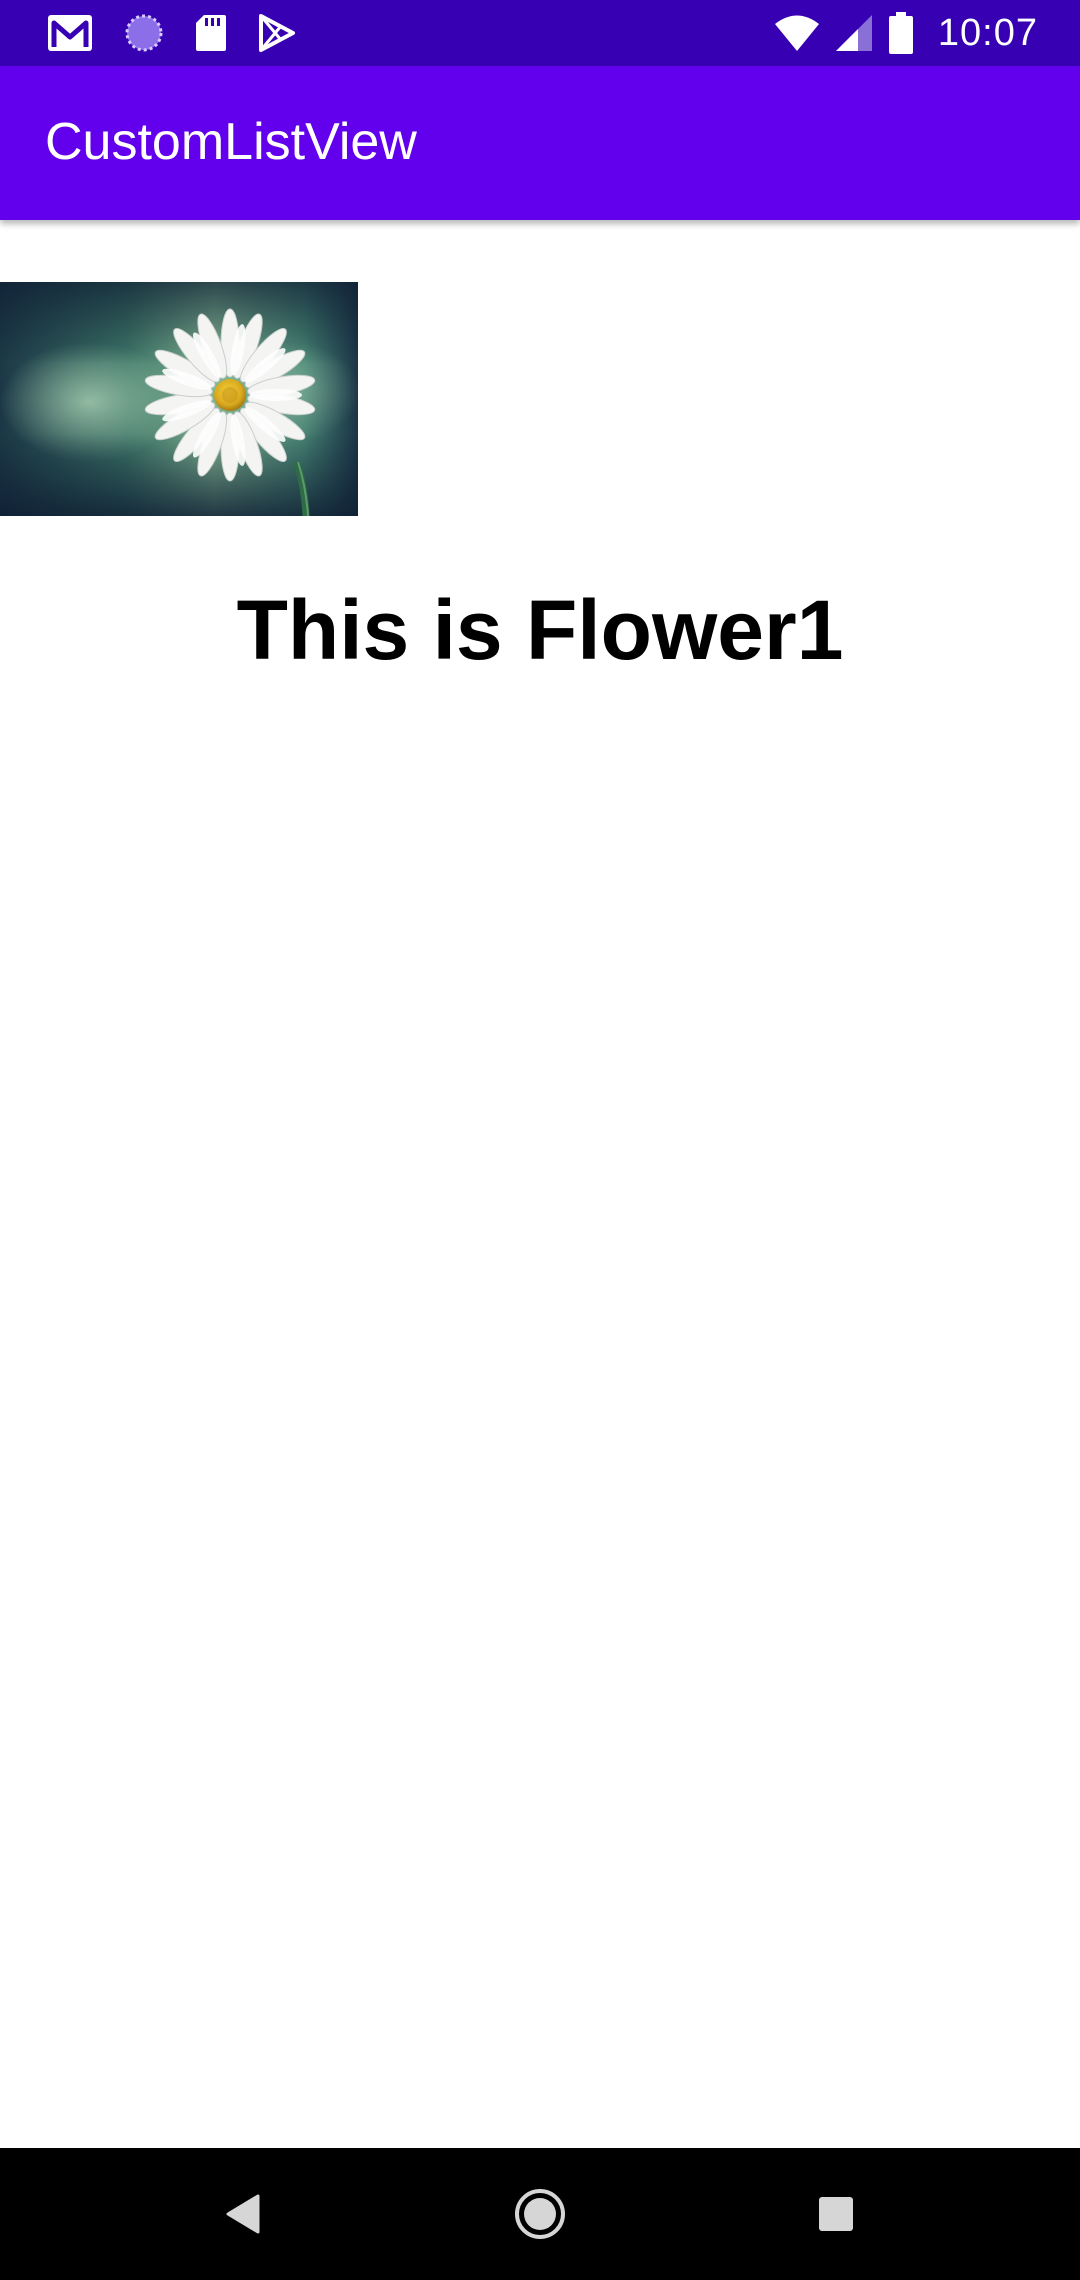 Image resolution: width=1080 pixels, height=2280 pixels. Describe the element at coordinates (540, 143) in the screenshot. I see `app-bar: CustomListView` at that location.